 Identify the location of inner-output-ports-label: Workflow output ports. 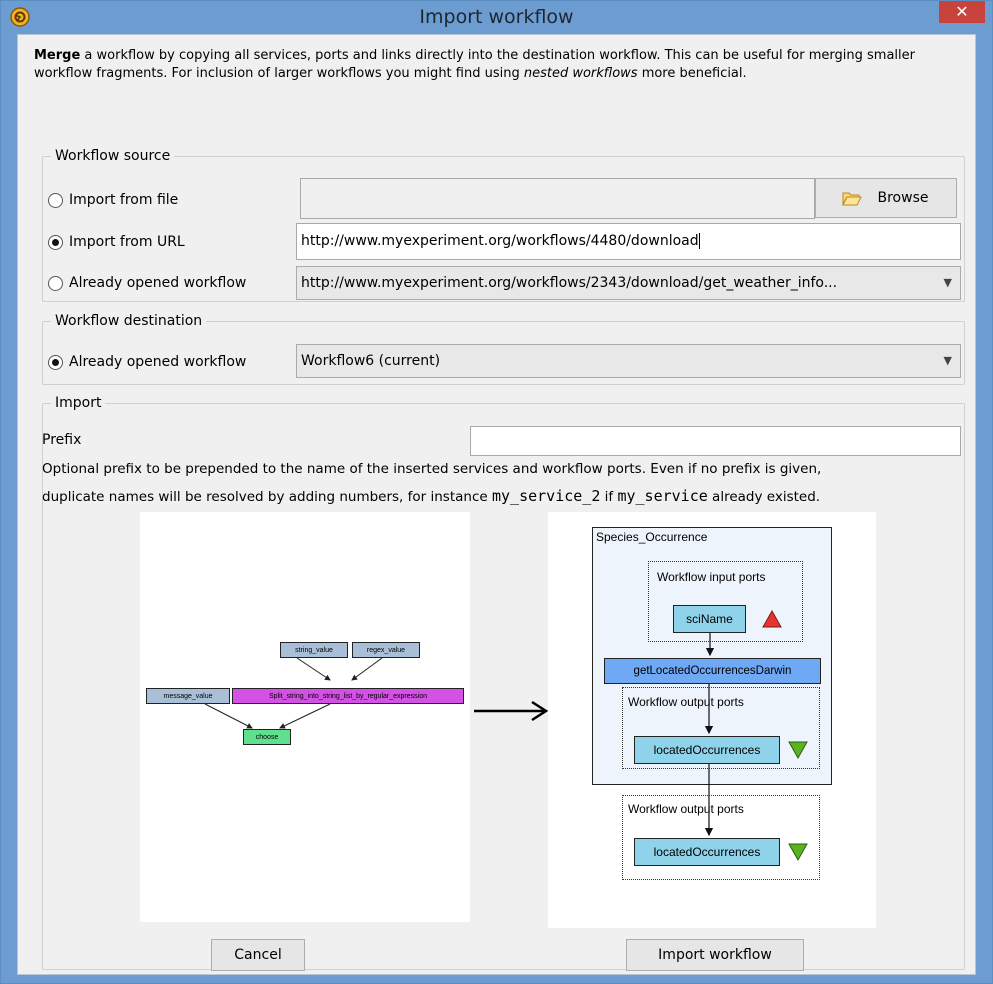
(686, 702).